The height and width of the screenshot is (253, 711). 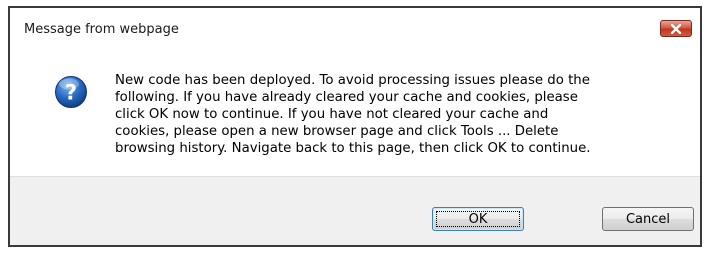 I want to click on focus-ring, so click(x=478, y=219).